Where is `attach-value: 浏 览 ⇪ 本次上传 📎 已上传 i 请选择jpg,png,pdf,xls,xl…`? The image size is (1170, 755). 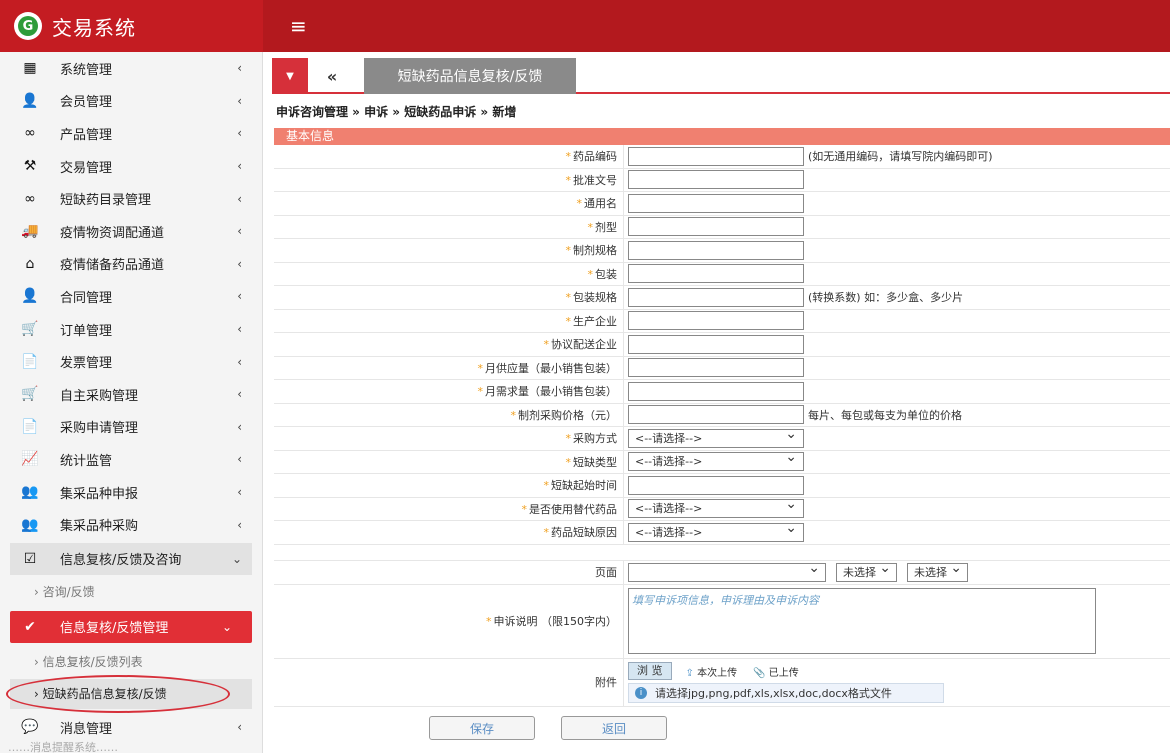 attach-value: 浏 览 ⇪ 本次上传 📎 已上传 i 请选择jpg,png,pdf,xls,xl… is located at coordinates (897, 682).